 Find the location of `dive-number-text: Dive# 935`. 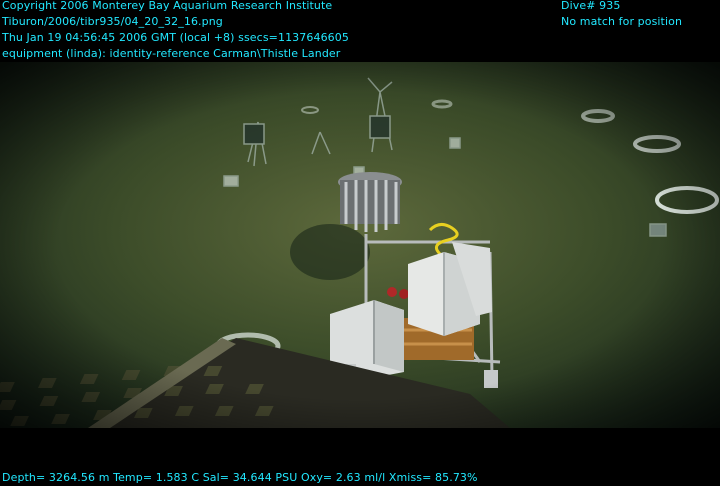

dive-number-text: Dive# 935 is located at coordinates (591, 6).